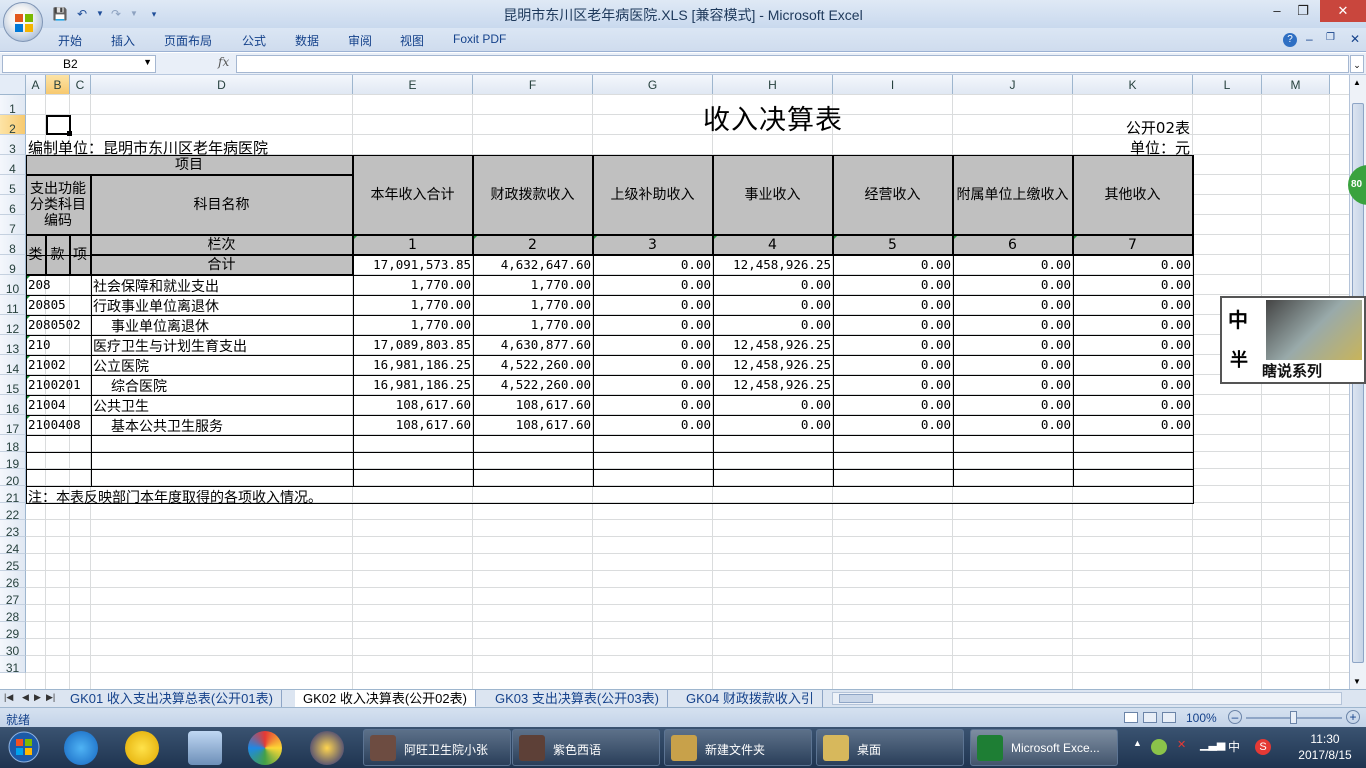  What do you see at coordinates (121, 406) in the screenshot?
I see `subject-name: 公共卫生` at bounding box center [121, 406].